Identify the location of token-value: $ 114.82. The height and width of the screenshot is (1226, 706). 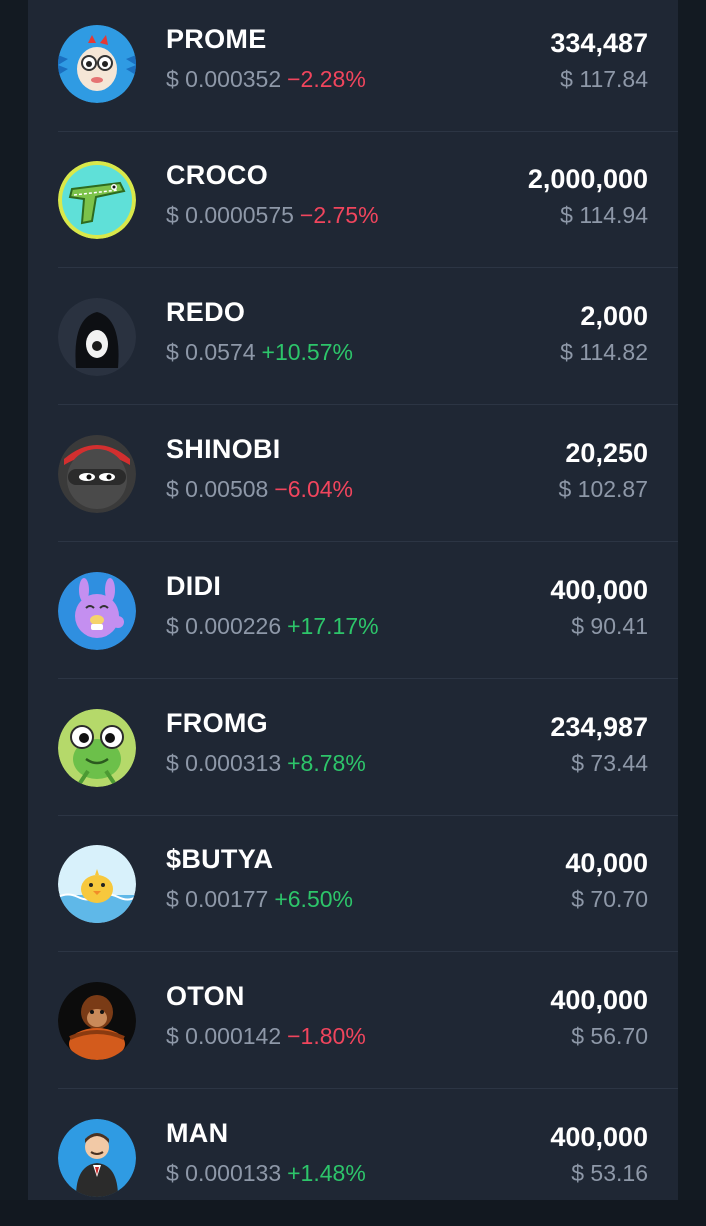
(604, 352).